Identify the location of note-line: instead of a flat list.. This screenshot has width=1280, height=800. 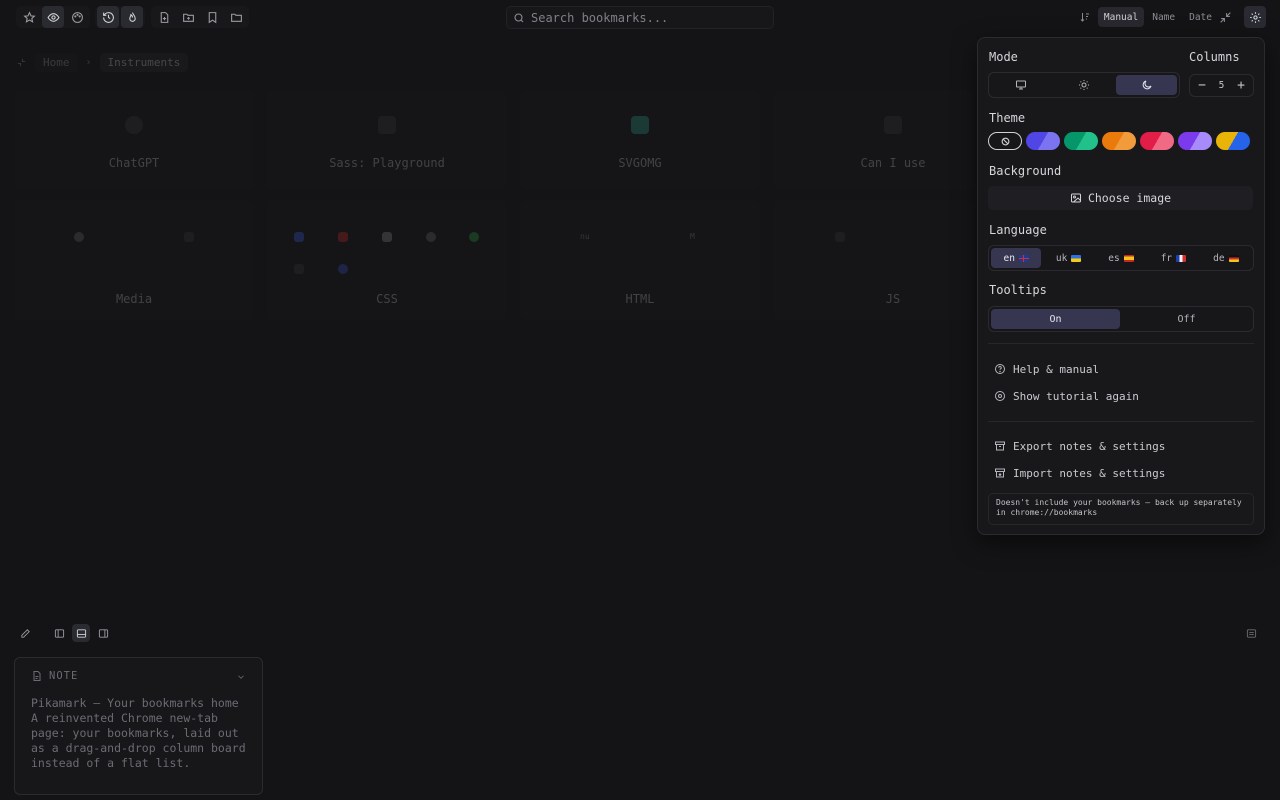
(111, 763).